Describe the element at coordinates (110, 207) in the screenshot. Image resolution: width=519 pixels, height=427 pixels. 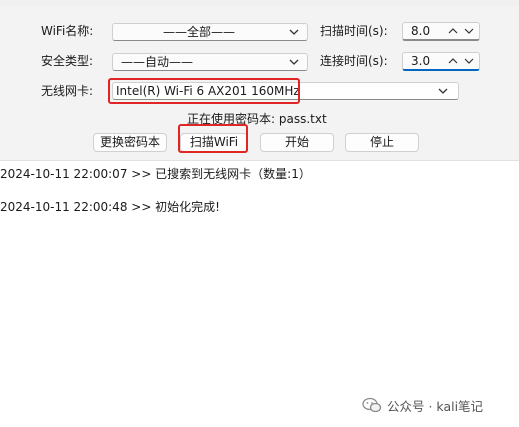
I see `log-line: 2024-10-11 22:00:48 >> 初始化完成!` at that location.